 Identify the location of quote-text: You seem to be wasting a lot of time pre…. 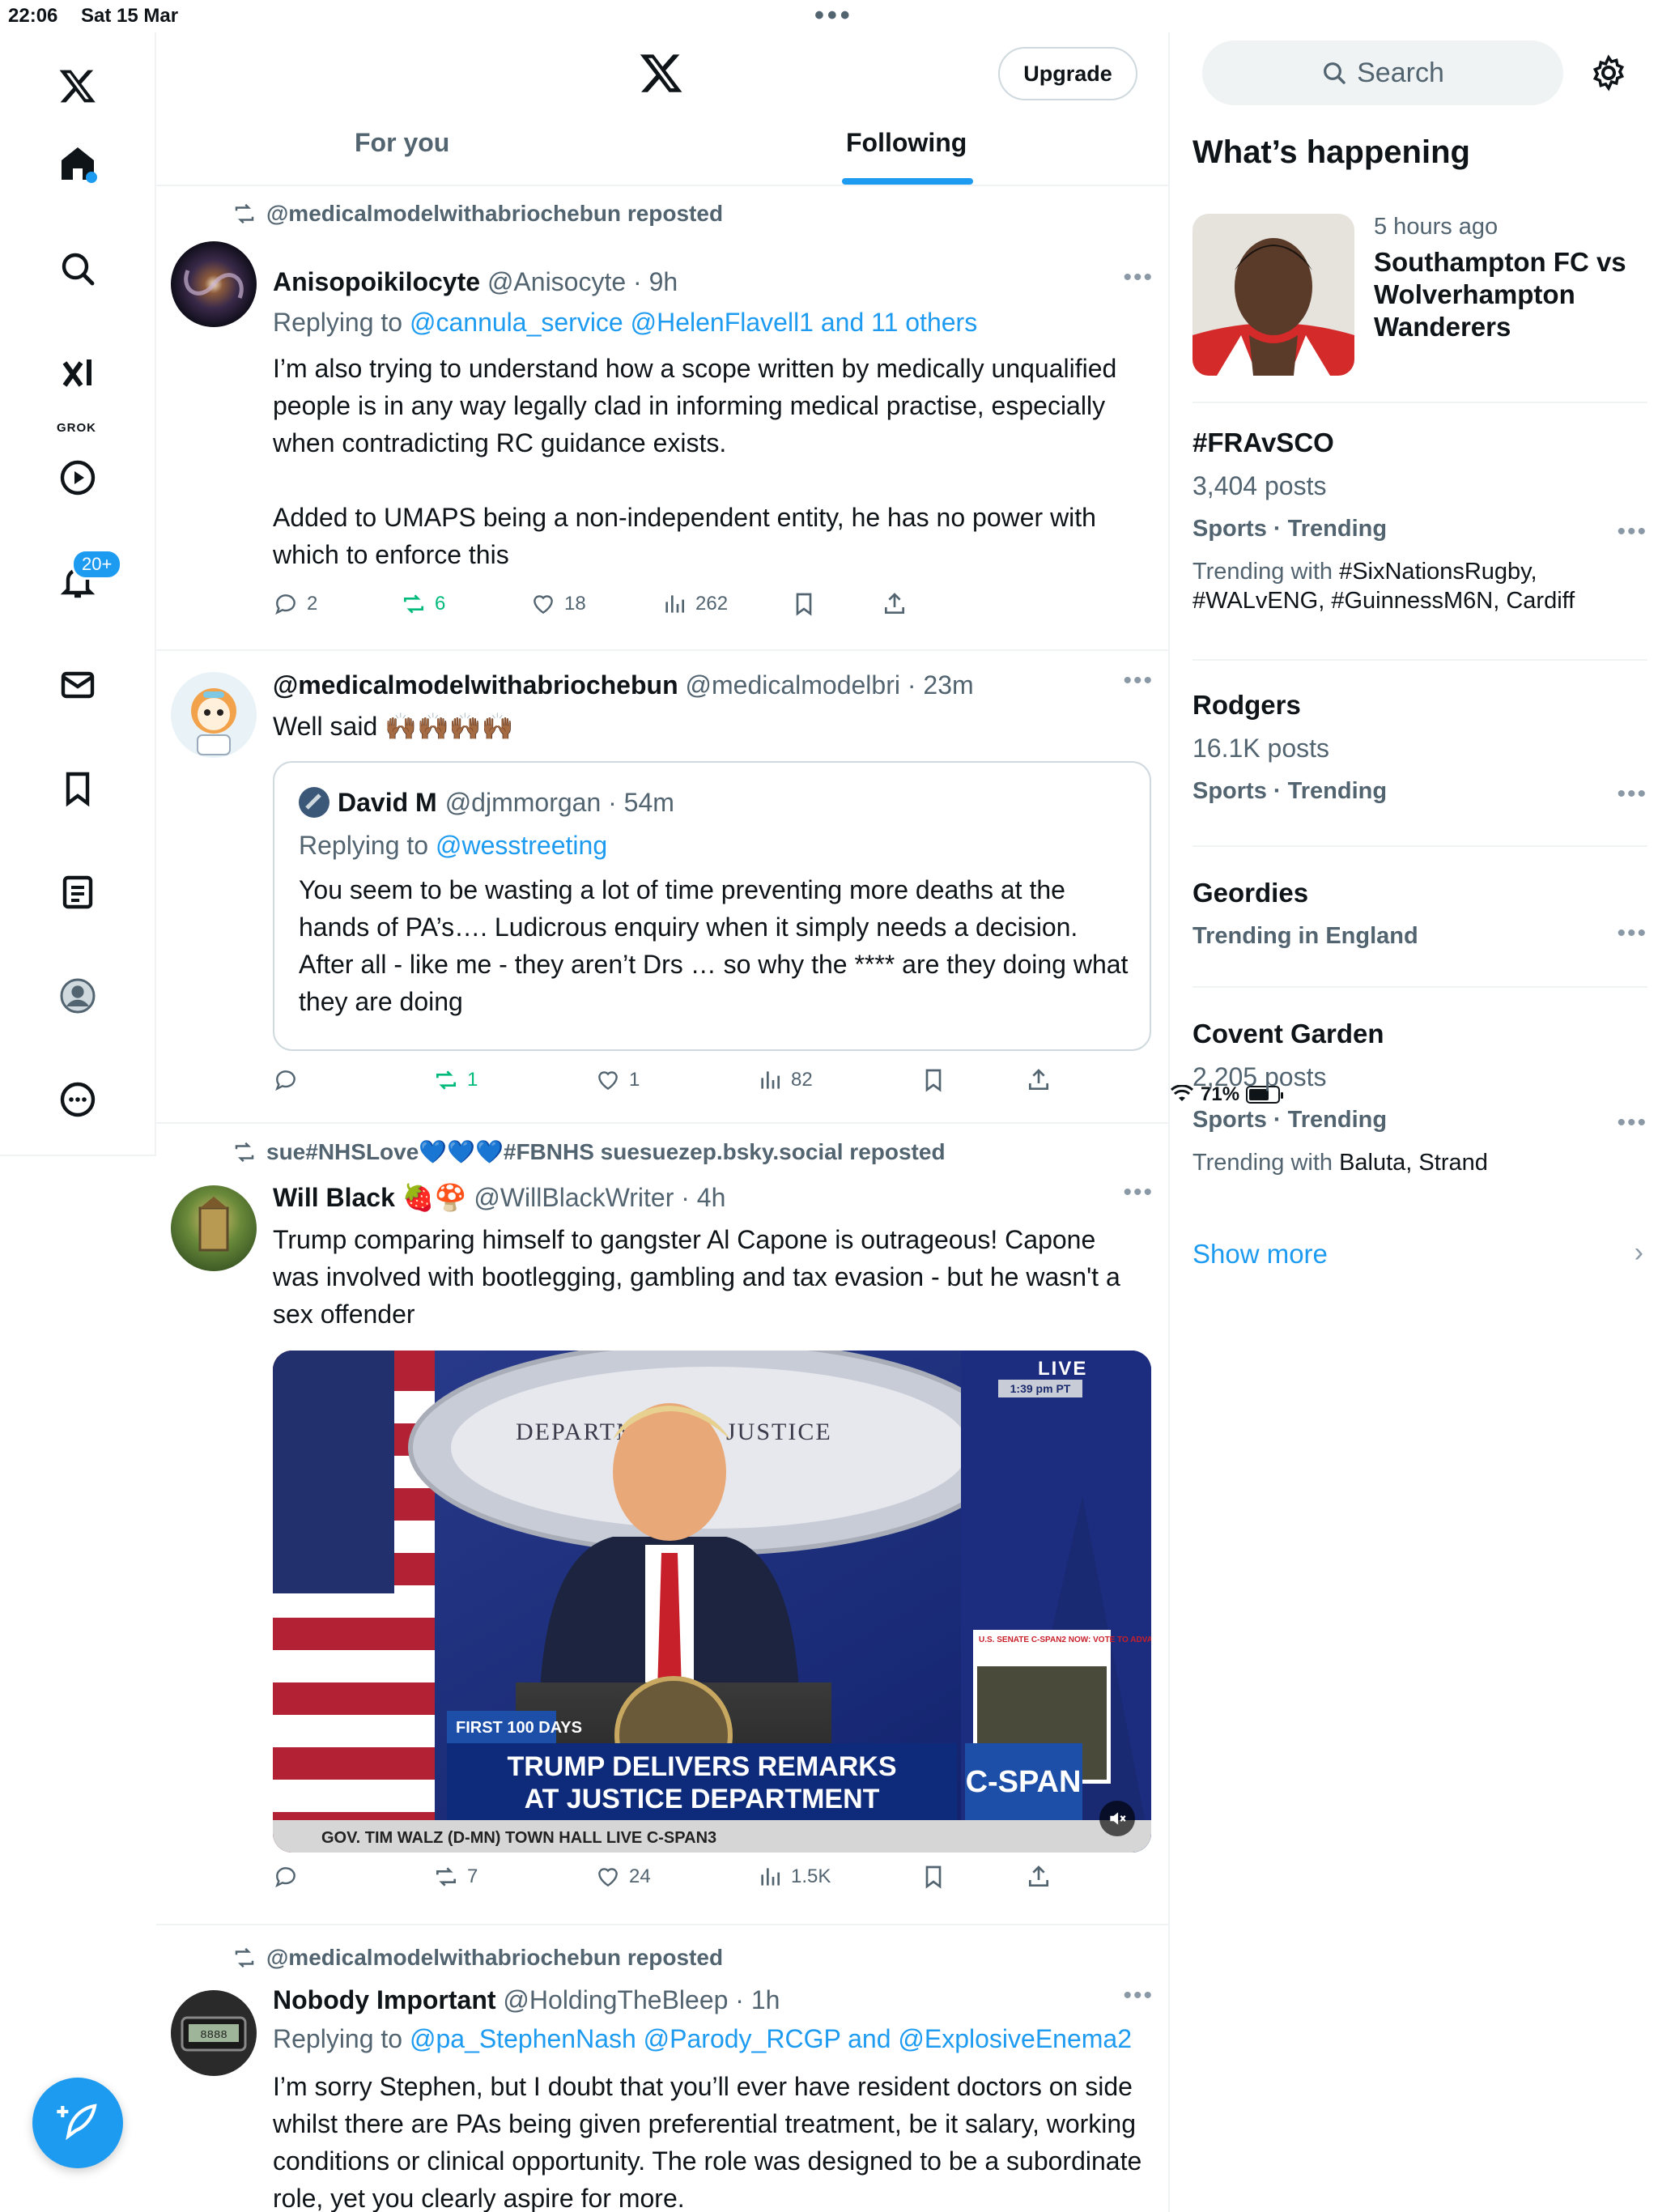
(714, 945).